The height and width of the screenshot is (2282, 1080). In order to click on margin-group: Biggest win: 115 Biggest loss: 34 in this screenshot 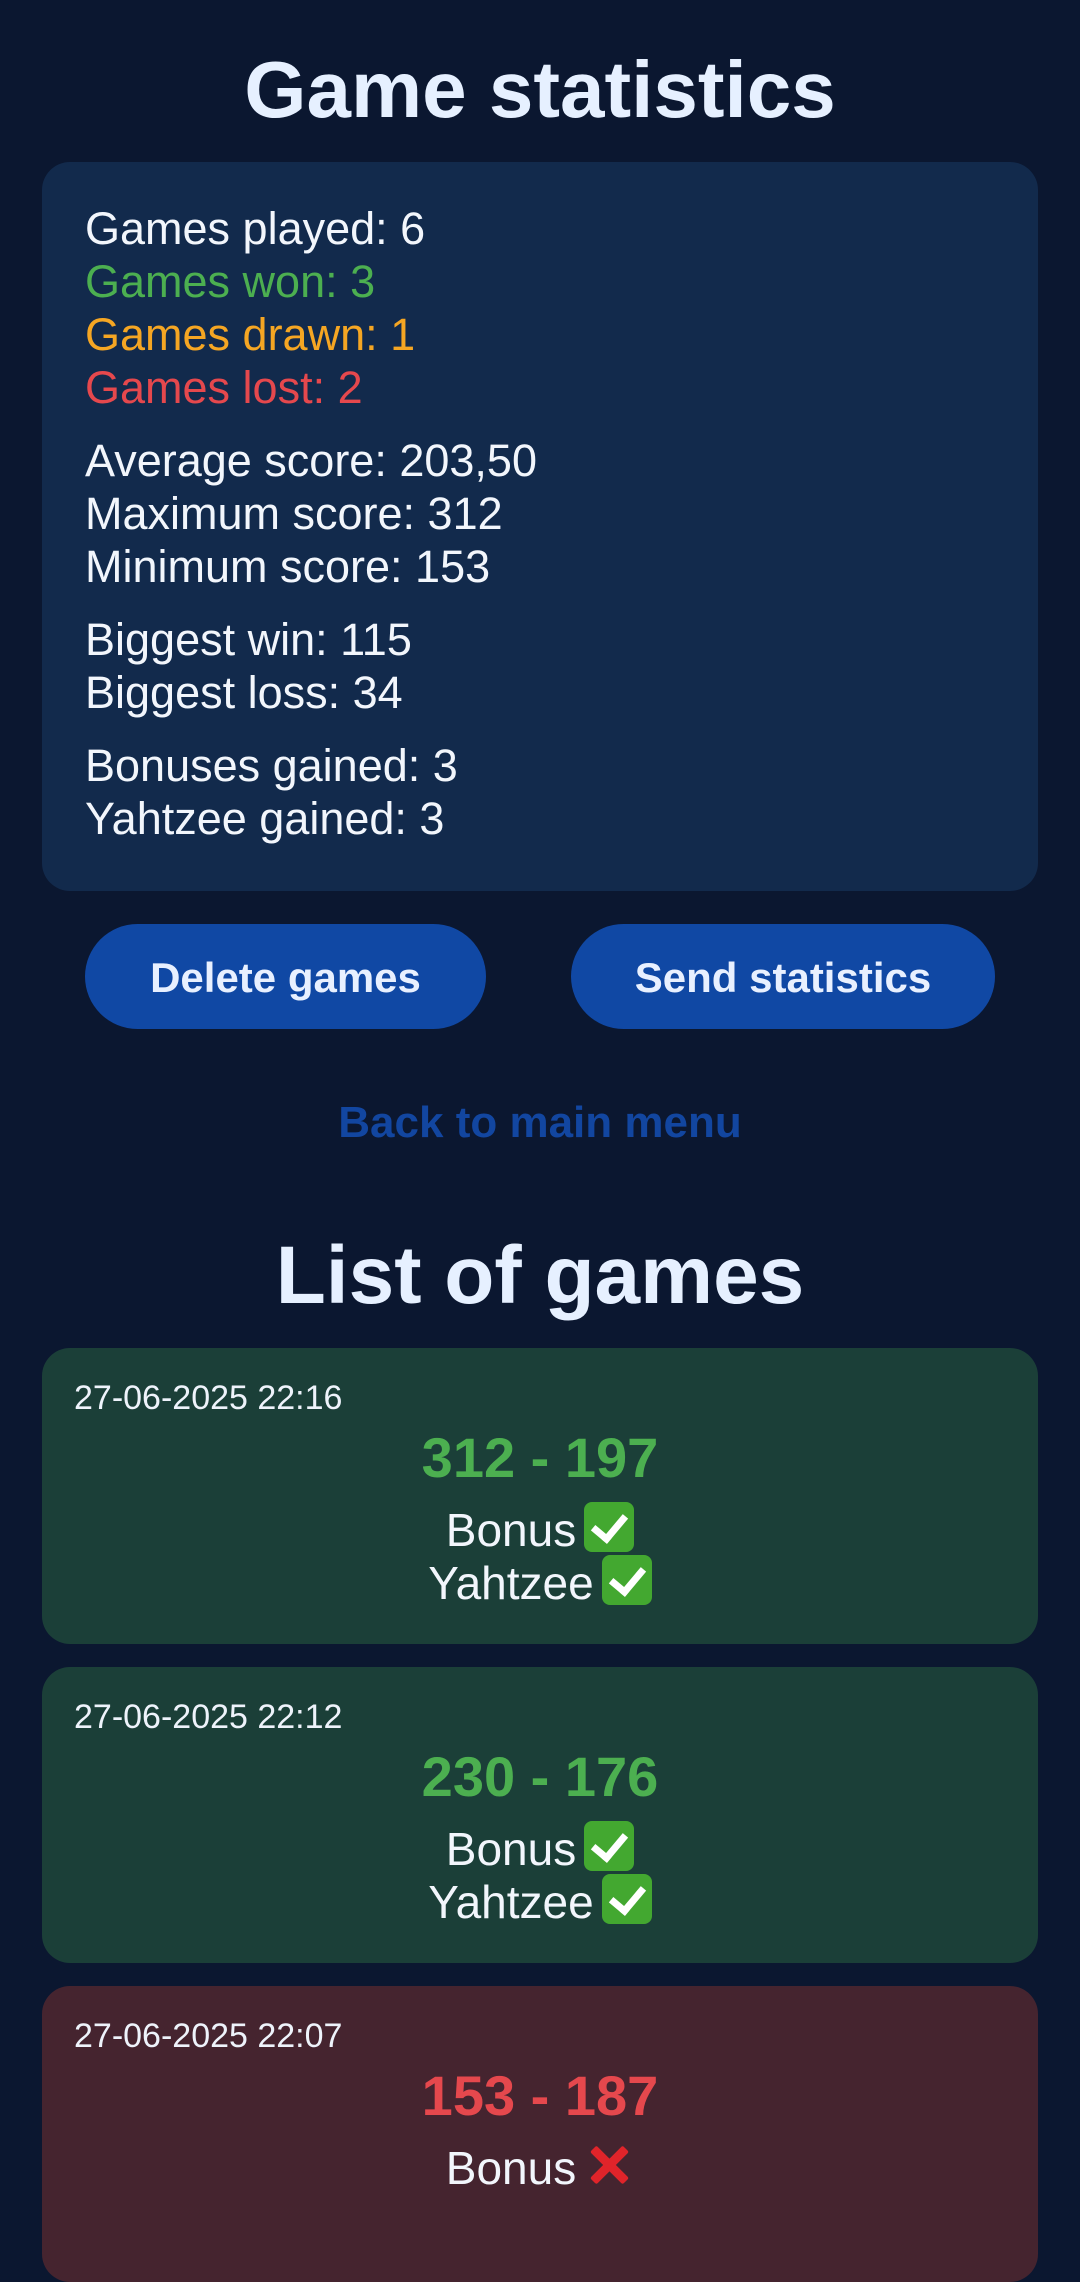, I will do `click(561, 666)`.